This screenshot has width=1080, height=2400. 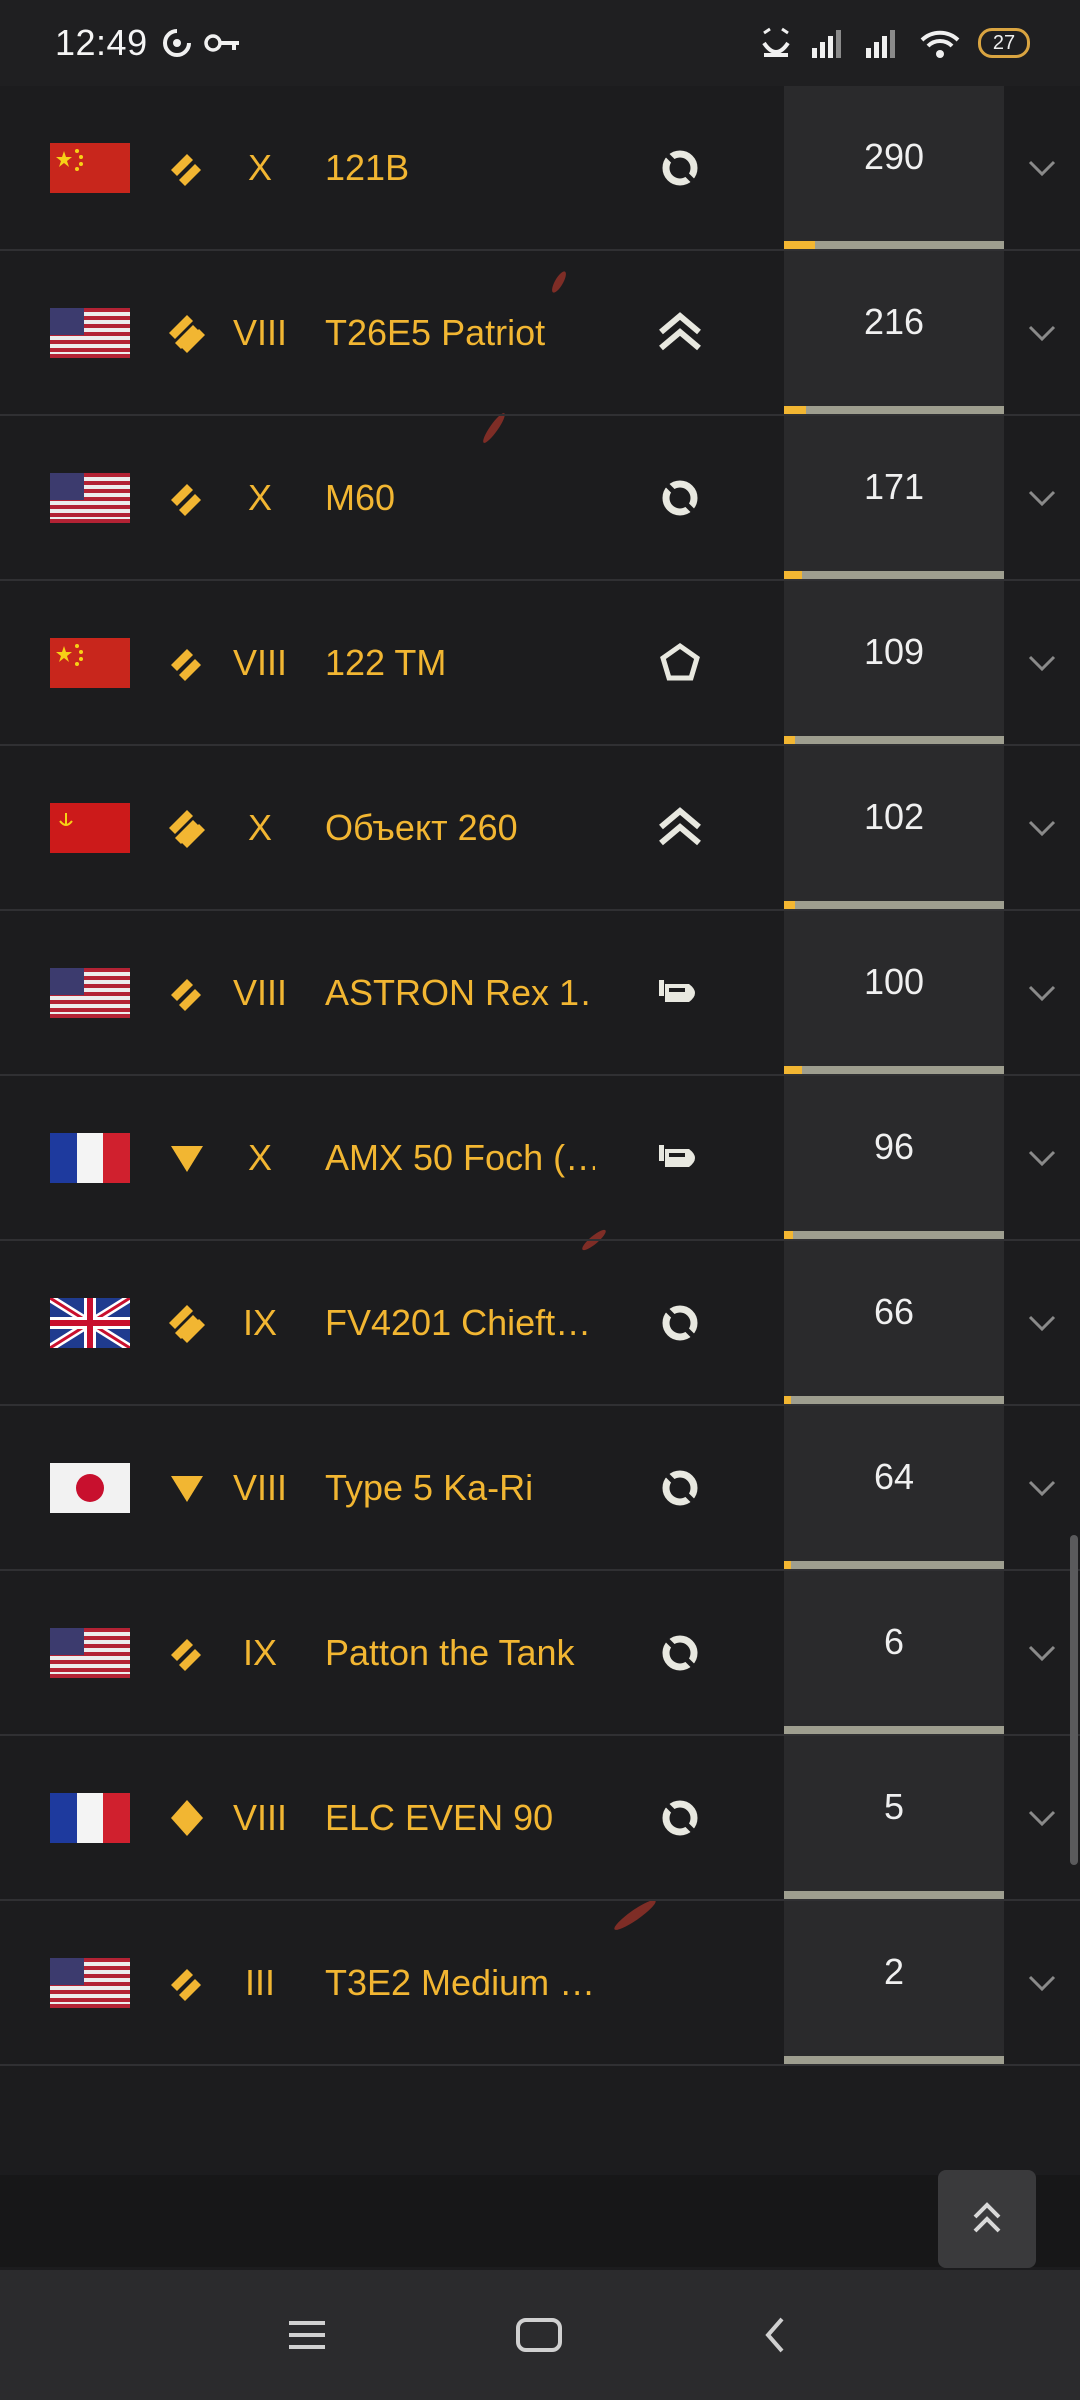 What do you see at coordinates (90, 827) in the screenshot?
I see `ussr-flag-icon` at bounding box center [90, 827].